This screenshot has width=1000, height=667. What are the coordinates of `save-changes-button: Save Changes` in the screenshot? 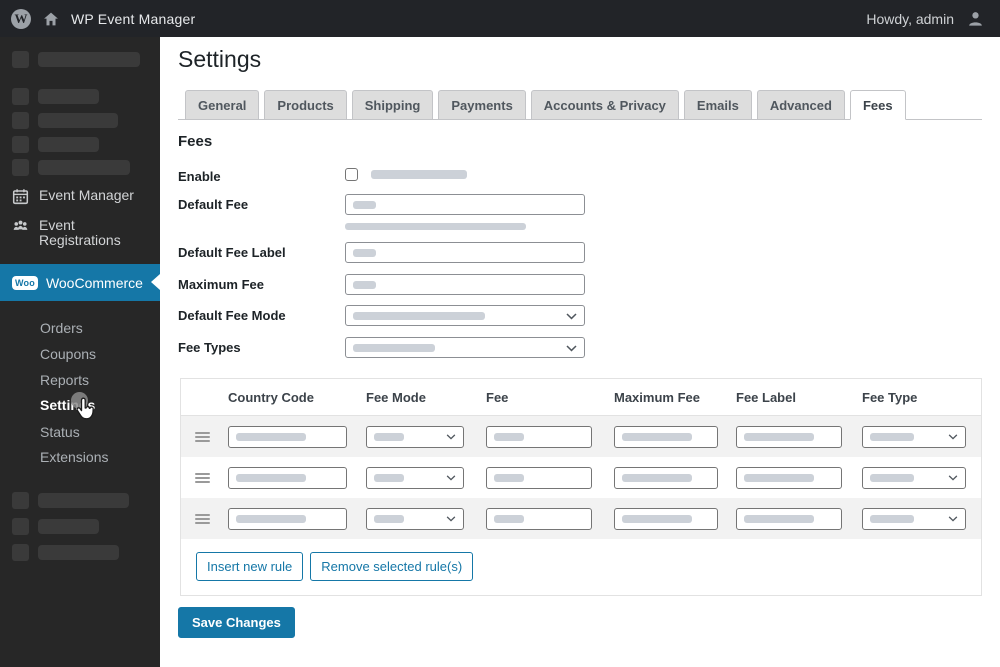 It's located at (236, 622).